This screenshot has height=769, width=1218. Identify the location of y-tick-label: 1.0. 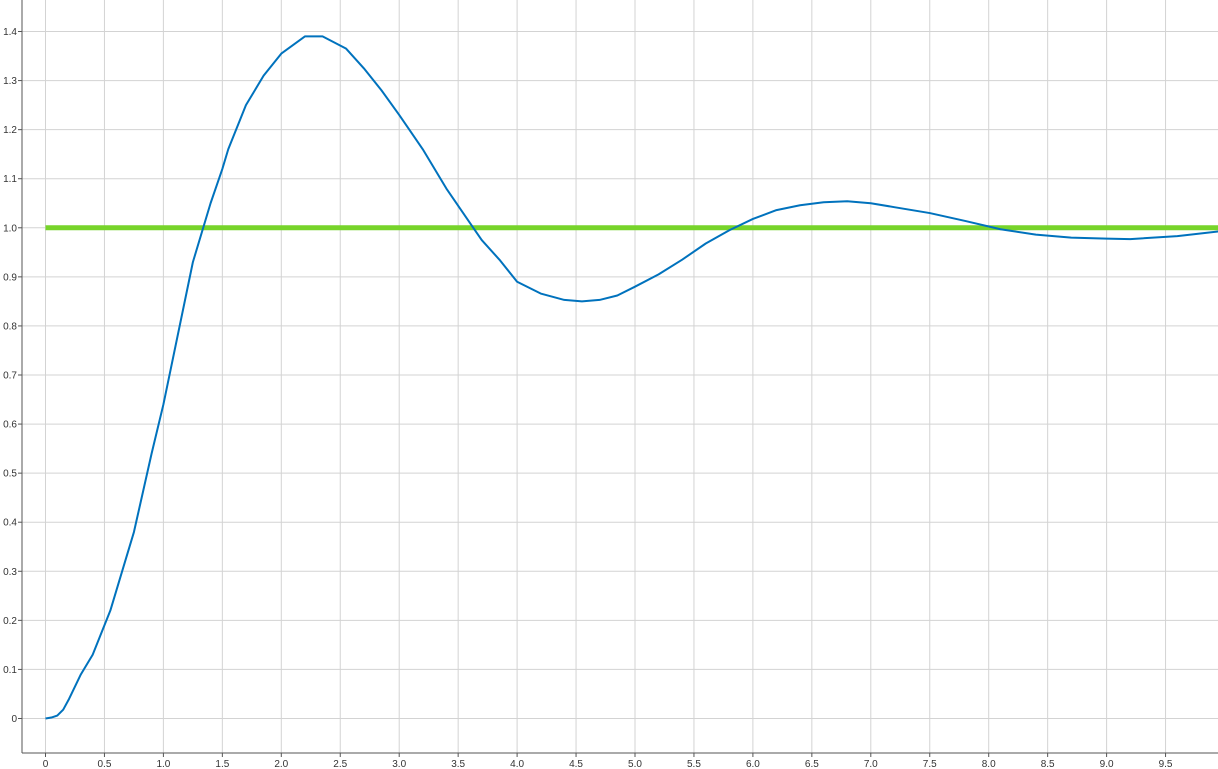
(10, 228).